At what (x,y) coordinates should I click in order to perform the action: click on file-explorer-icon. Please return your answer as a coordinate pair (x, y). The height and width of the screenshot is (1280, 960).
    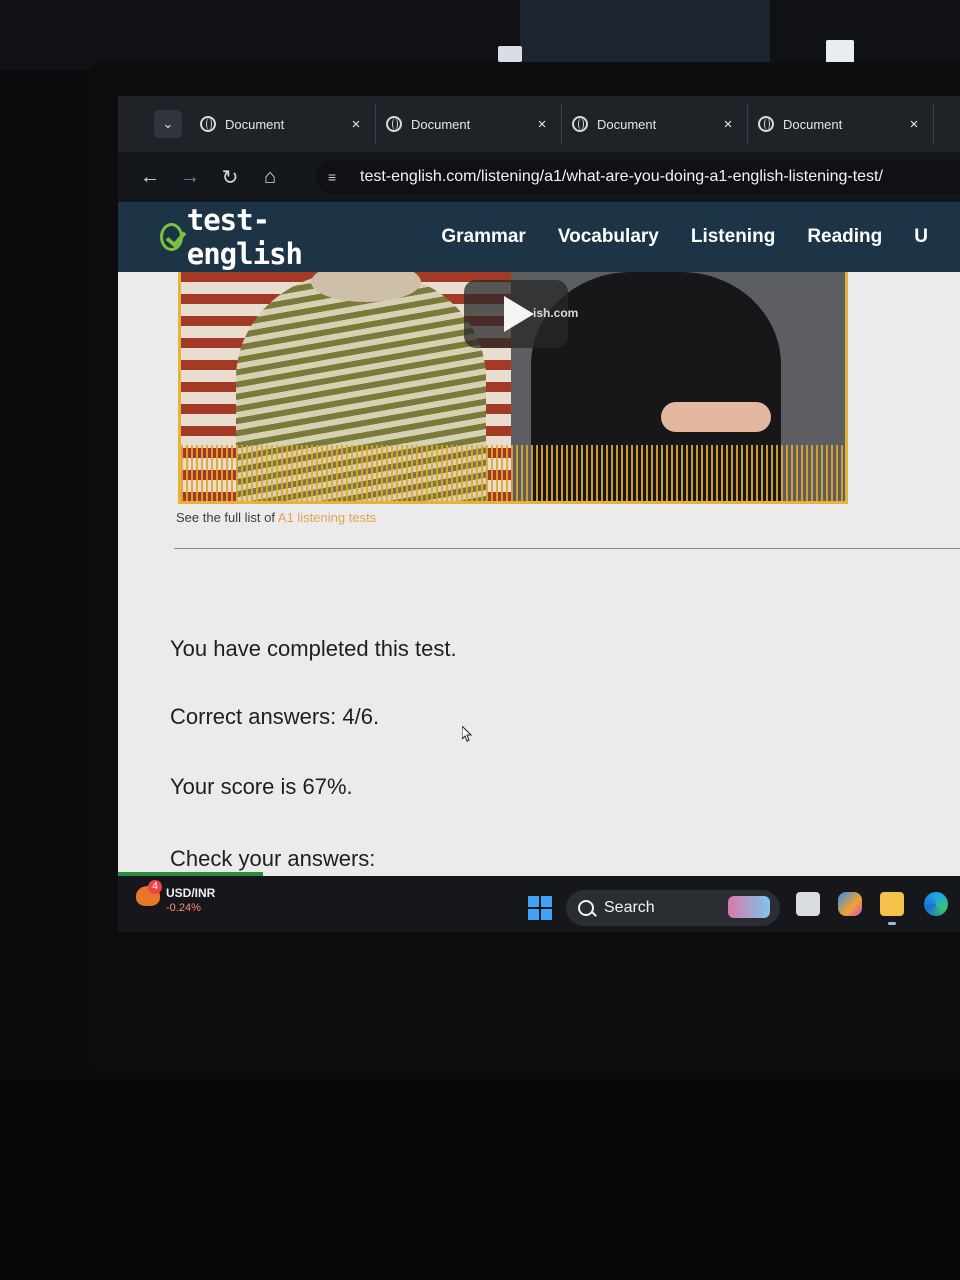
    Looking at the image, I should click on (892, 904).